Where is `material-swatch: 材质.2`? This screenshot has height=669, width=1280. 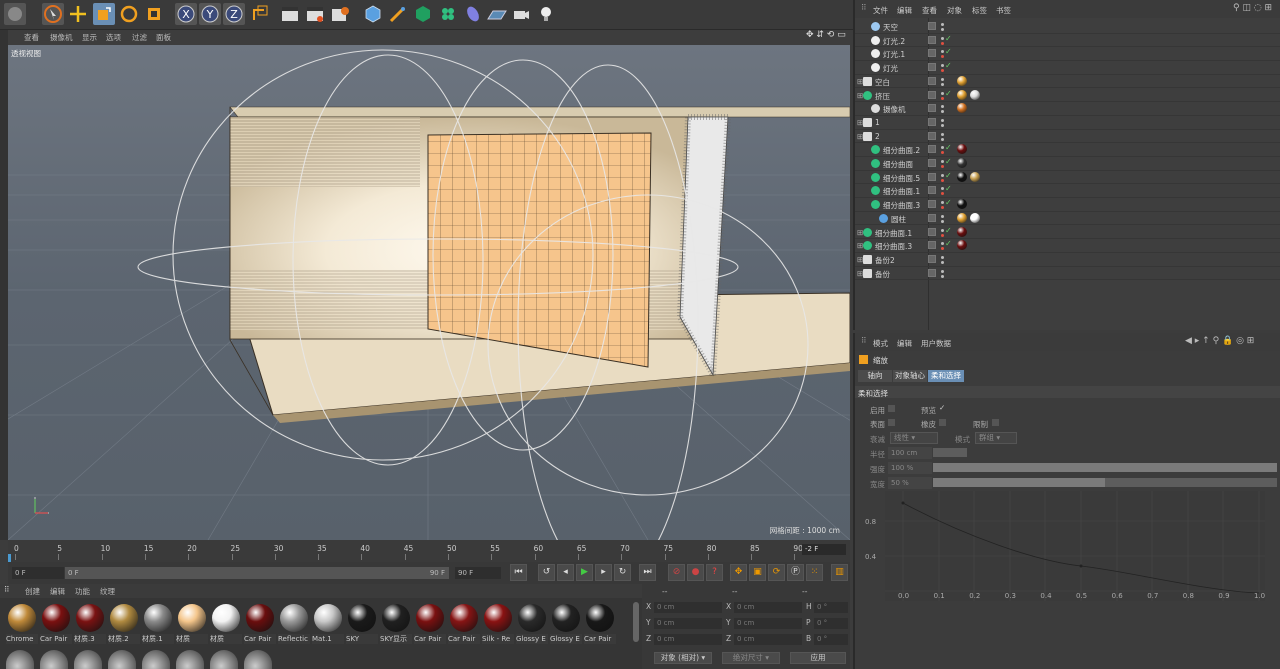
material-swatch: 材质.2 is located at coordinates (124, 623).